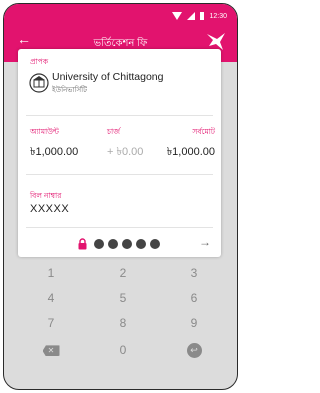  I want to click on key-5: 5, so click(123, 298).